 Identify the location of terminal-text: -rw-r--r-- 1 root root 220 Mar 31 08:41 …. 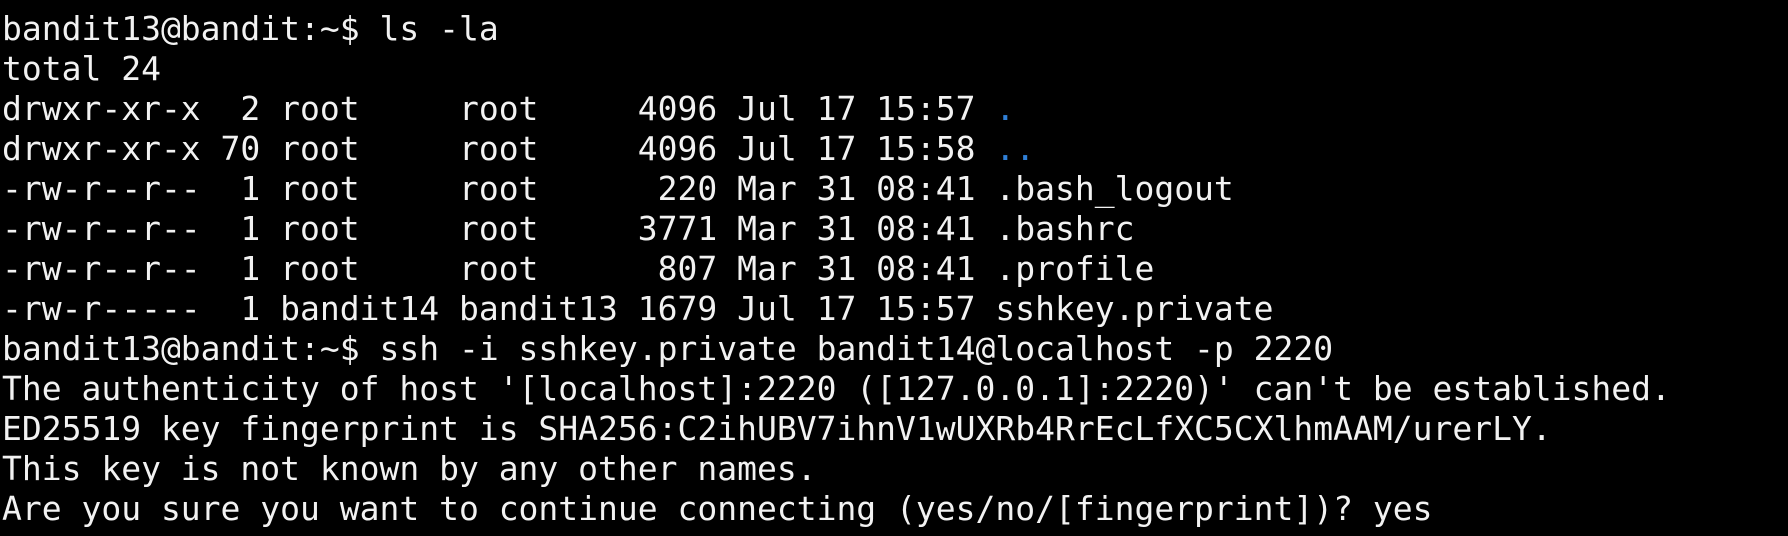
(618, 188).